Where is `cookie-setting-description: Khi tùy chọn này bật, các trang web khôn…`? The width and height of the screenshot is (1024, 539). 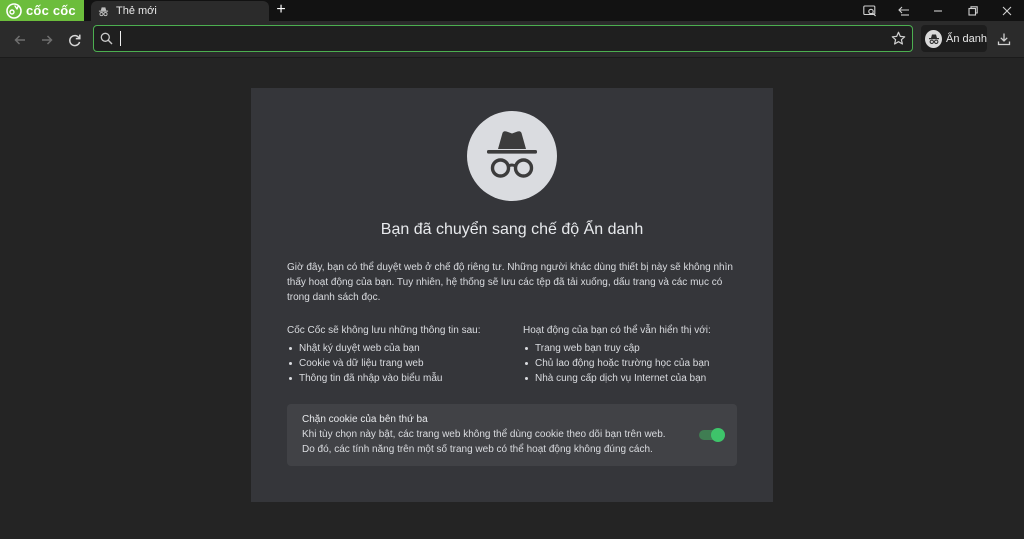 cookie-setting-description: Khi tùy chọn này bật, các trang web khôn… is located at coordinates (484, 434).